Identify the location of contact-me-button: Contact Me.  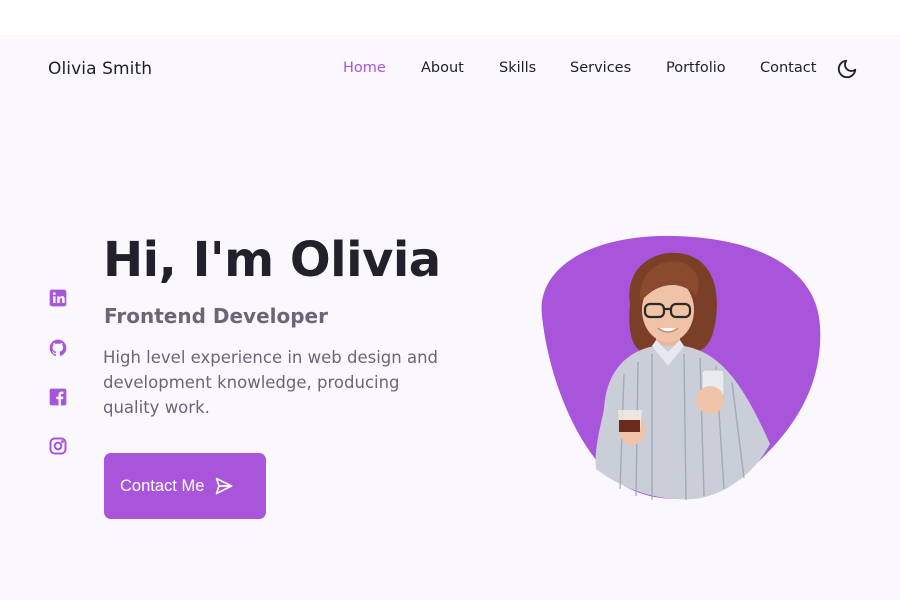
(185, 486).